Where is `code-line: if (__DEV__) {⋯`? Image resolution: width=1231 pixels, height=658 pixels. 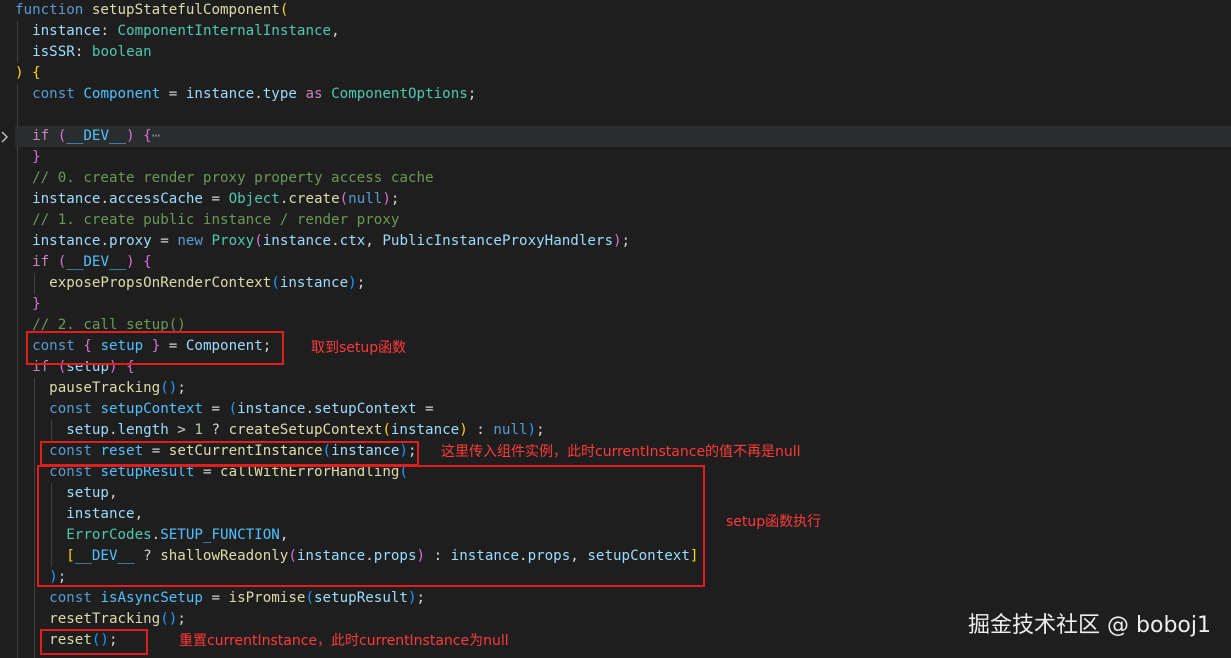 code-line: if (__DEV__) {⋯ is located at coordinates (623, 136).